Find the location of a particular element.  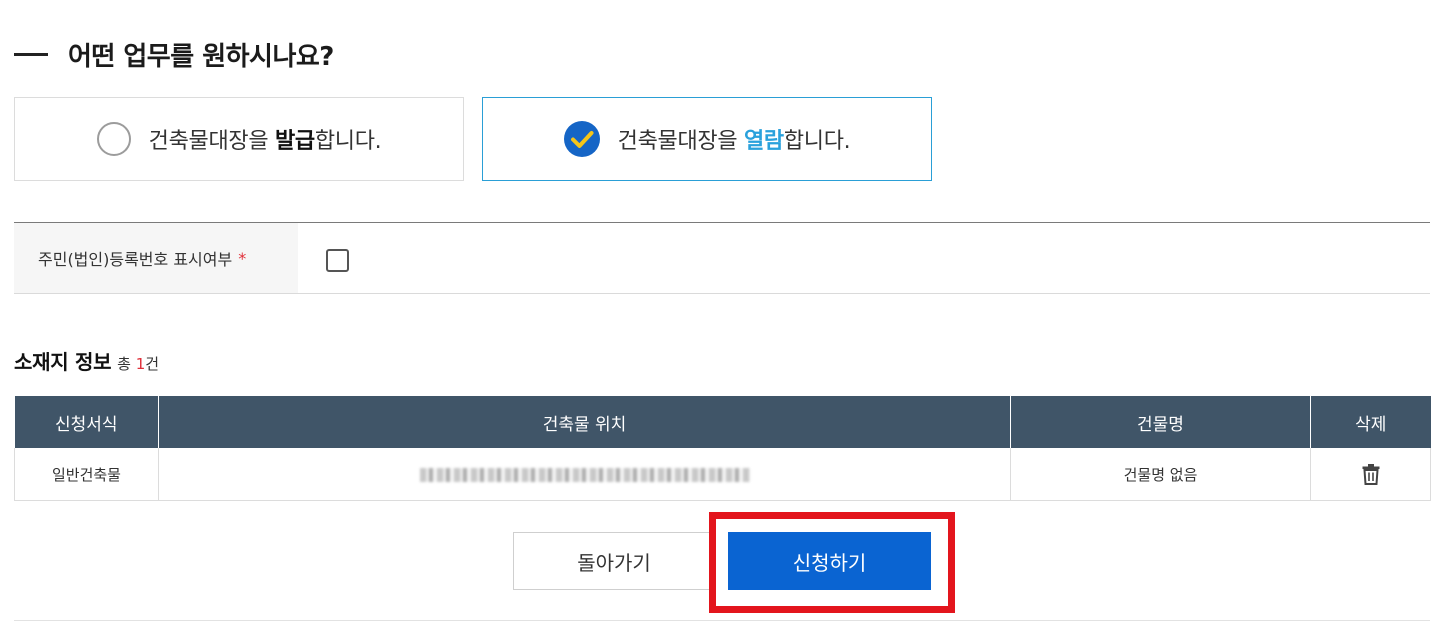

cell-building-name: 건물명 없음 is located at coordinates (1160, 474).